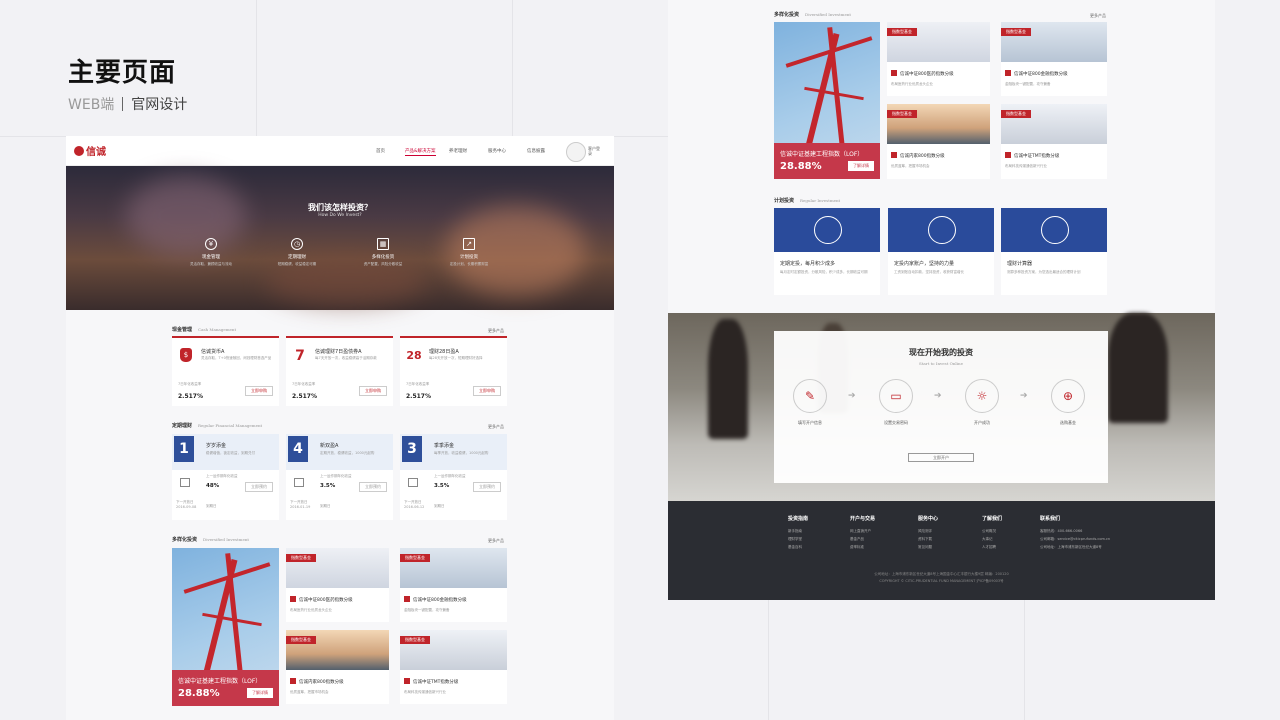 The height and width of the screenshot is (720, 1280). What do you see at coordinates (941, 352) in the screenshot?
I see `start-title: 现在开始我的投资` at bounding box center [941, 352].